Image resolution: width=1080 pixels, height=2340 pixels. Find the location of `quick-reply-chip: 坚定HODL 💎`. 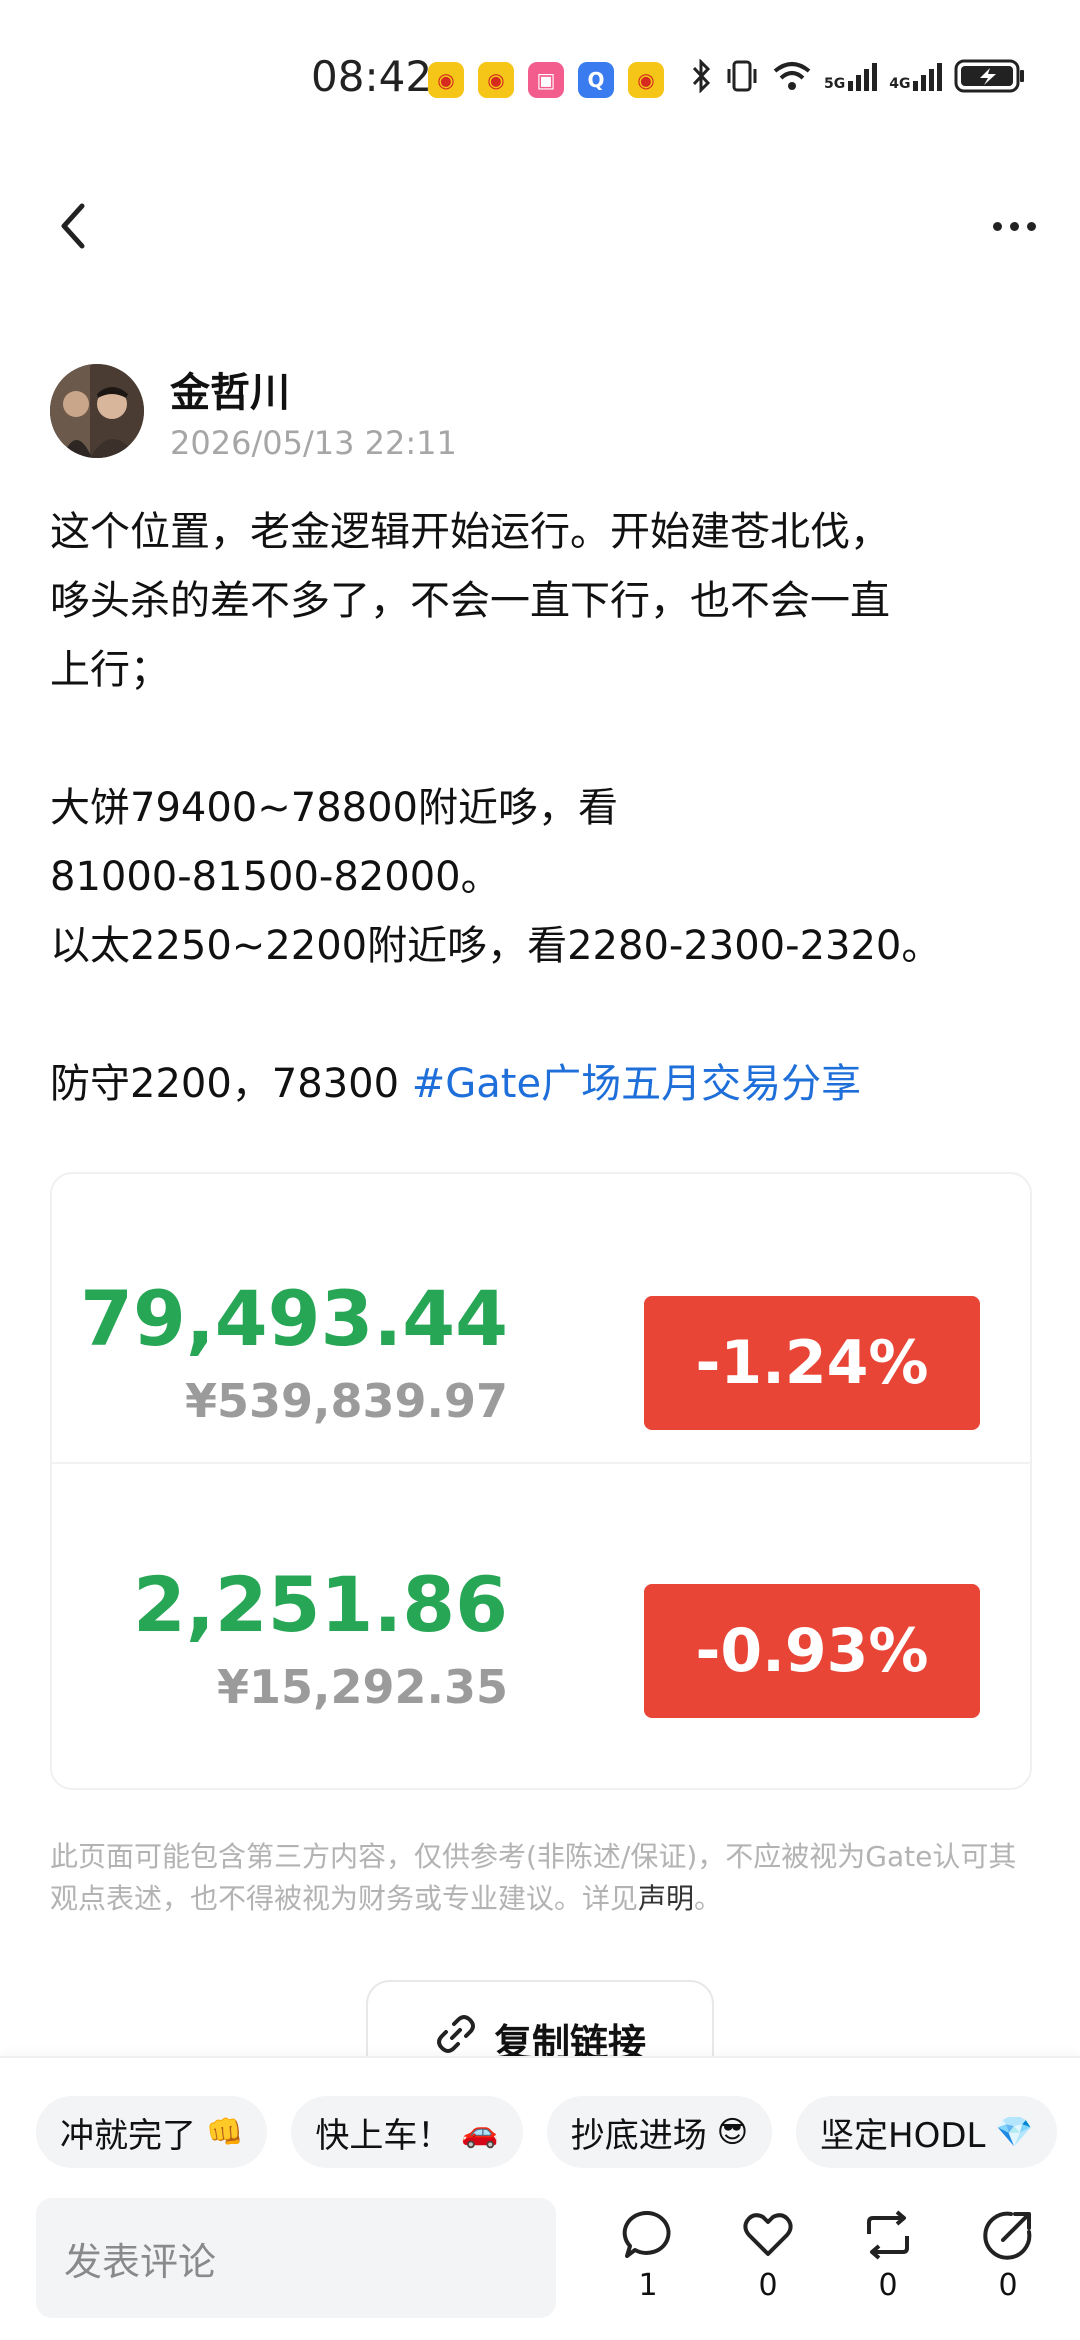

quick-reply-chip: 坚定HODL 💎 is located at coordinates (926, 2132).